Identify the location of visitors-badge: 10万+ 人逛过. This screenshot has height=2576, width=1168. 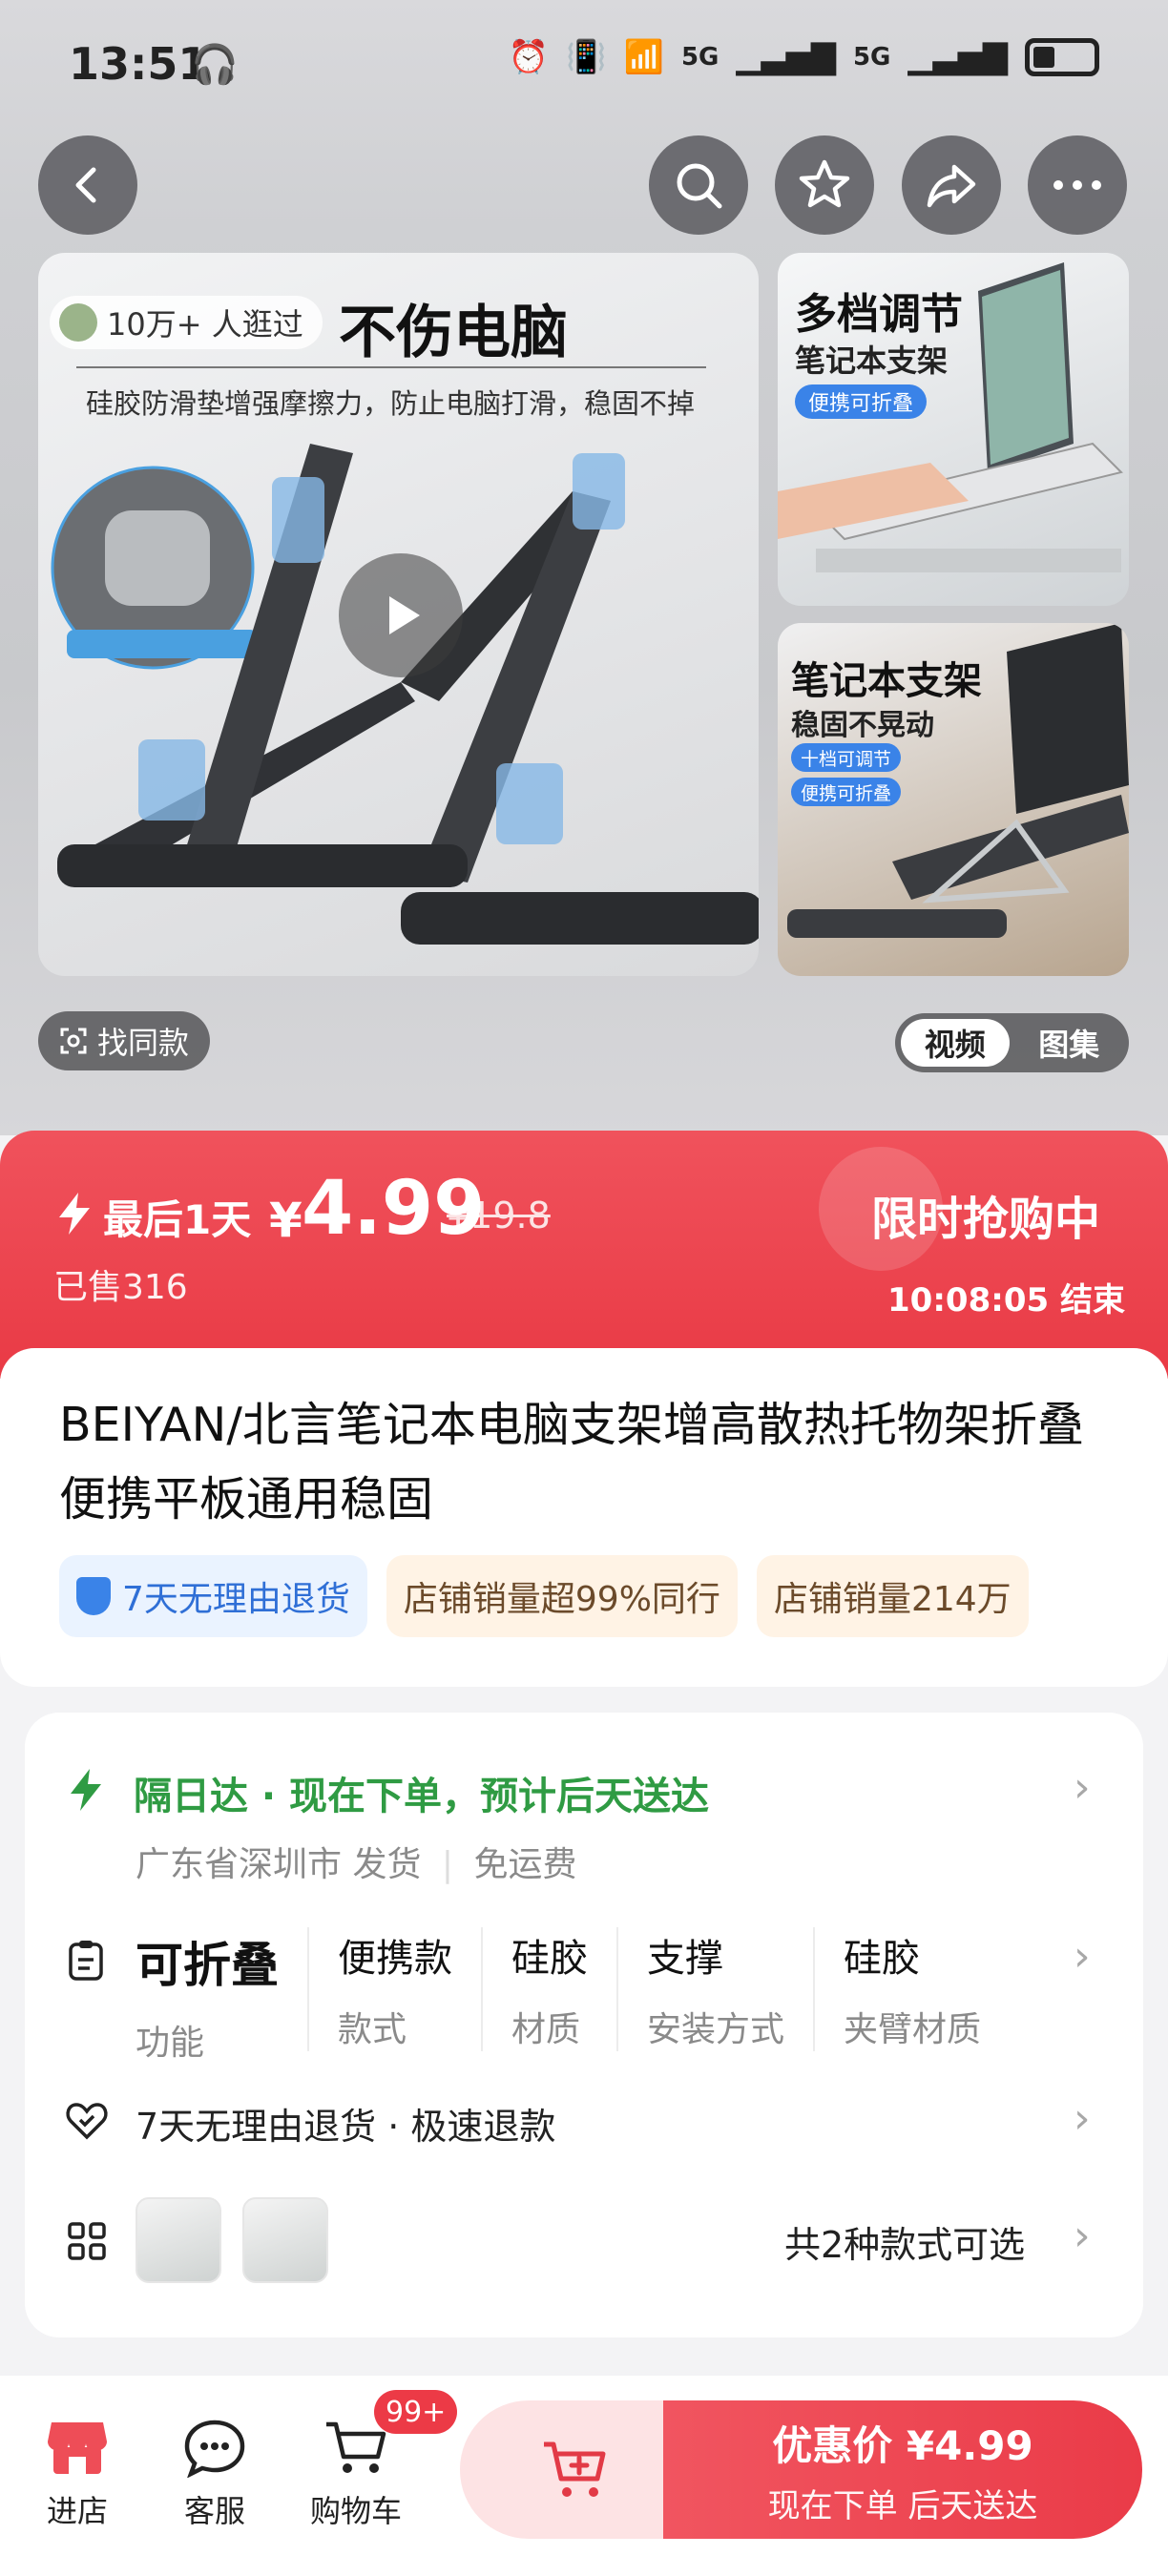
(186, 322).